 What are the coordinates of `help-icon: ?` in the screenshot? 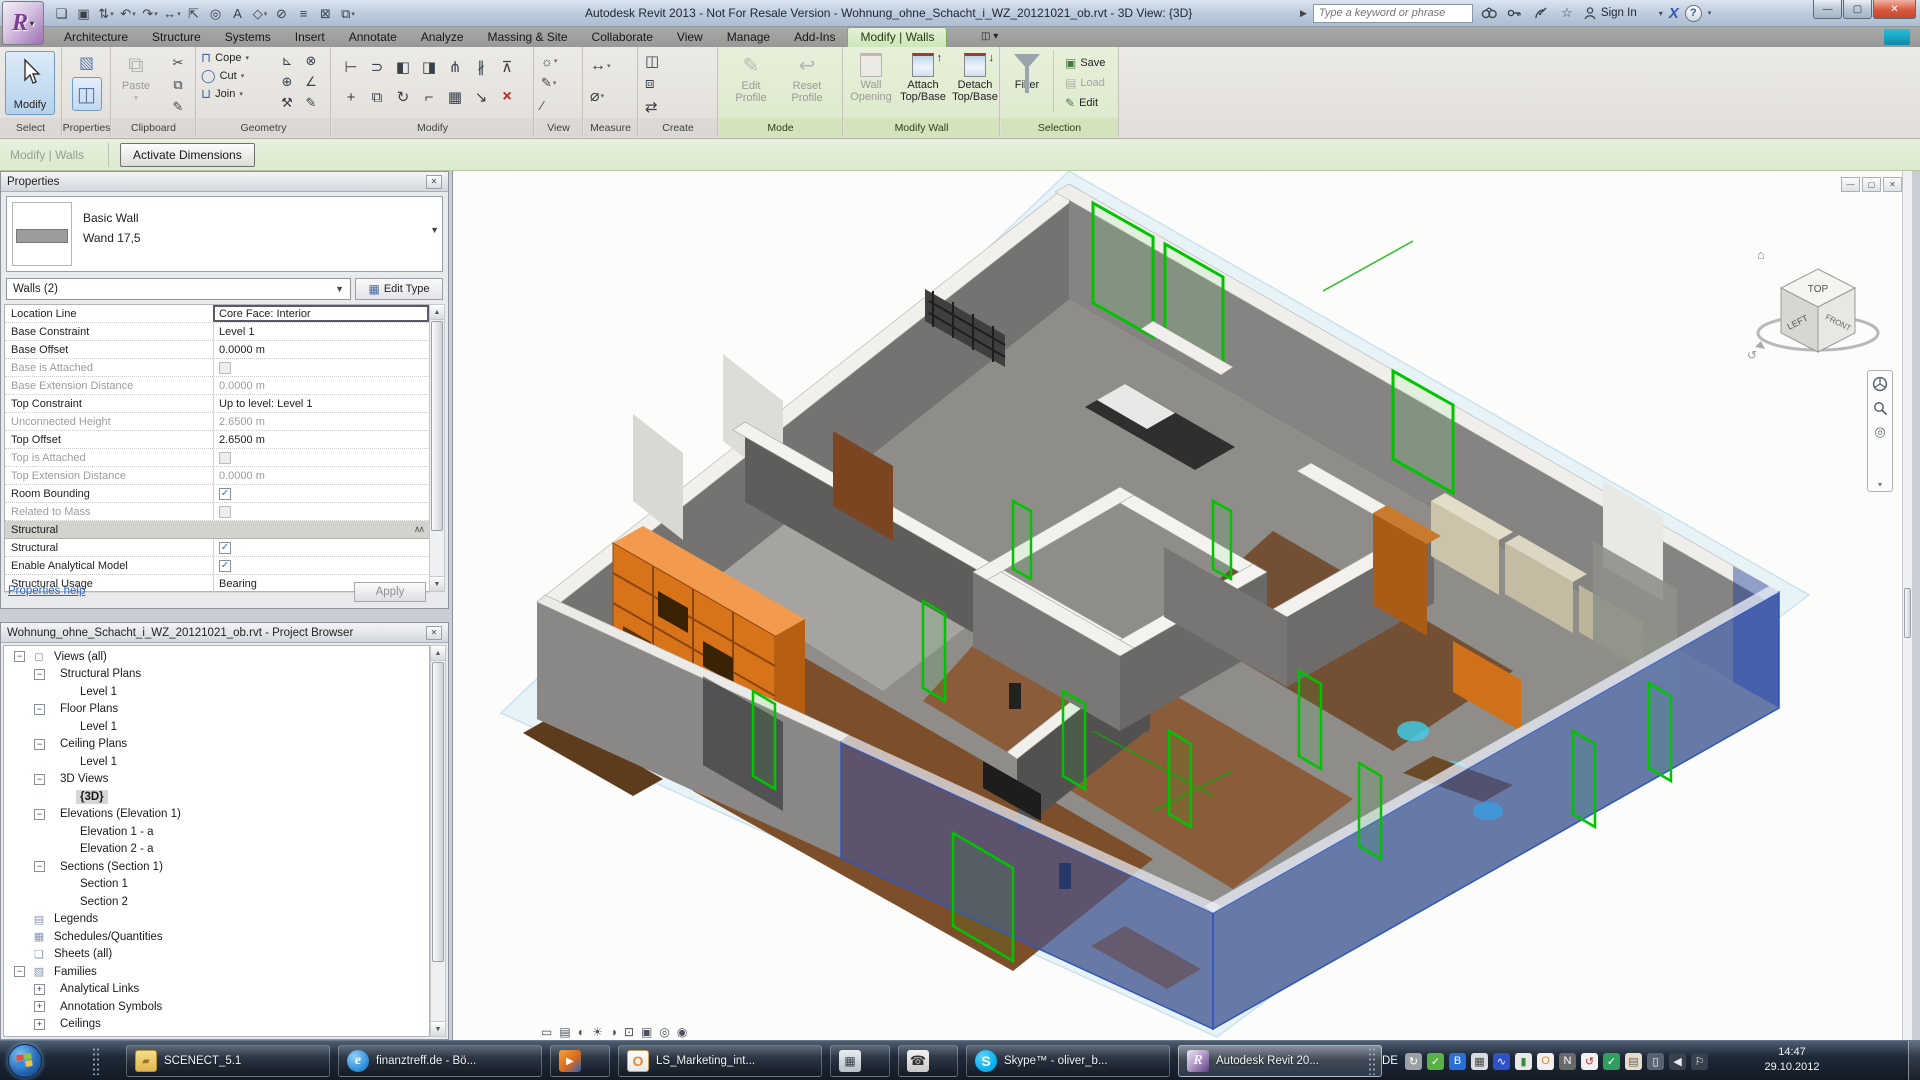 It's located at (1693, 13).